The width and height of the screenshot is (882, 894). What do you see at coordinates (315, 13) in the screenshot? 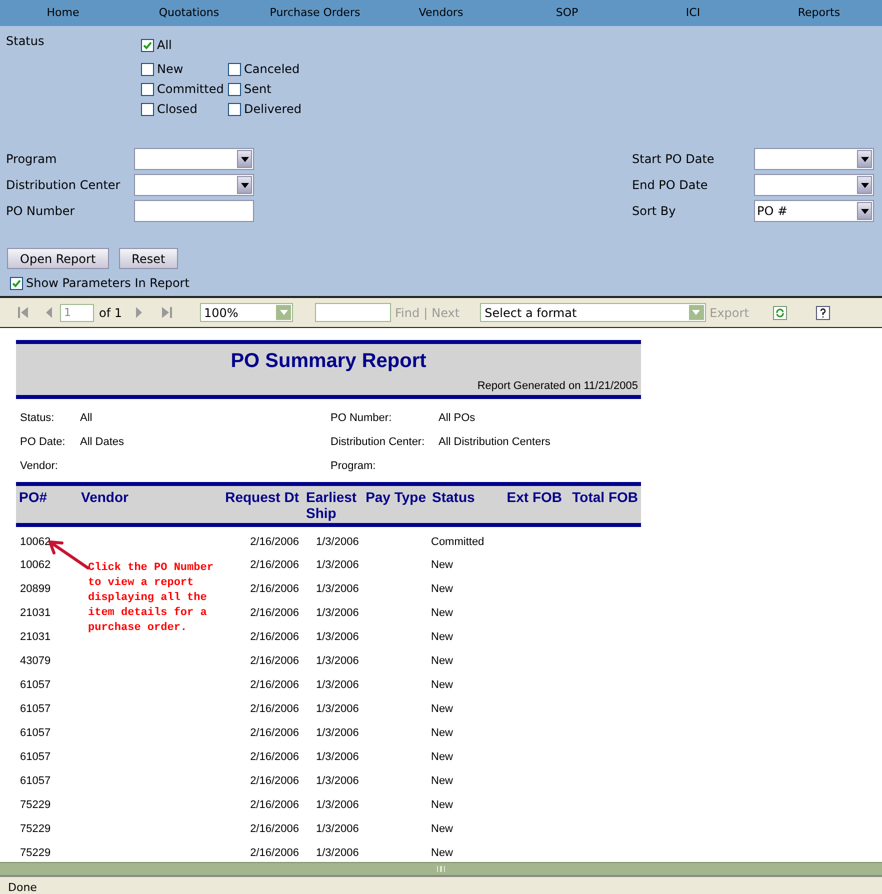
I see `nav-link: Purchase Orders` at bounding box center [315, 13].